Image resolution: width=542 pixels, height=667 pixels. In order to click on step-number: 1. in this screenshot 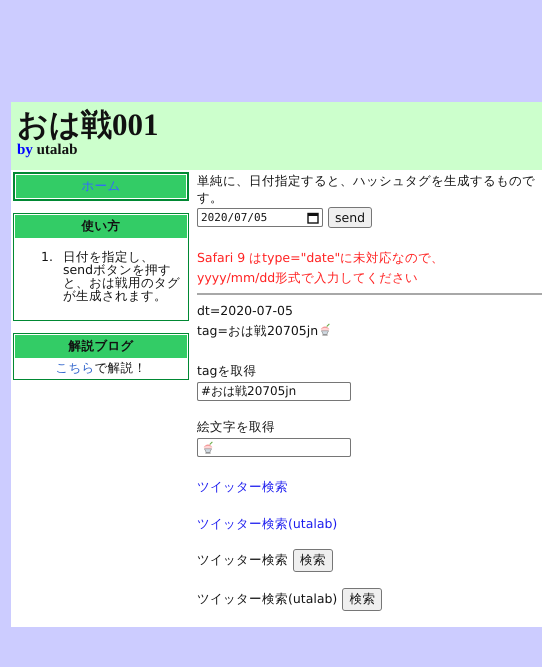, I will do `click(47, 258)`.